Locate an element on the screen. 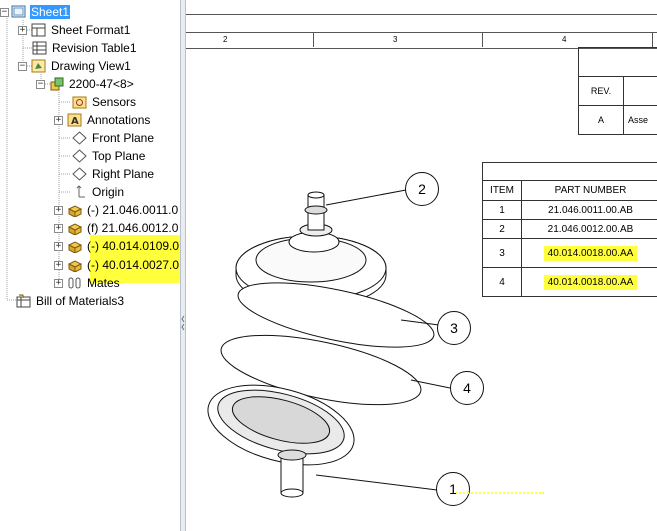 The height and width of the screenshot is (531, 657). bom-item-cell: 1 is located at coordinates (502, 210).